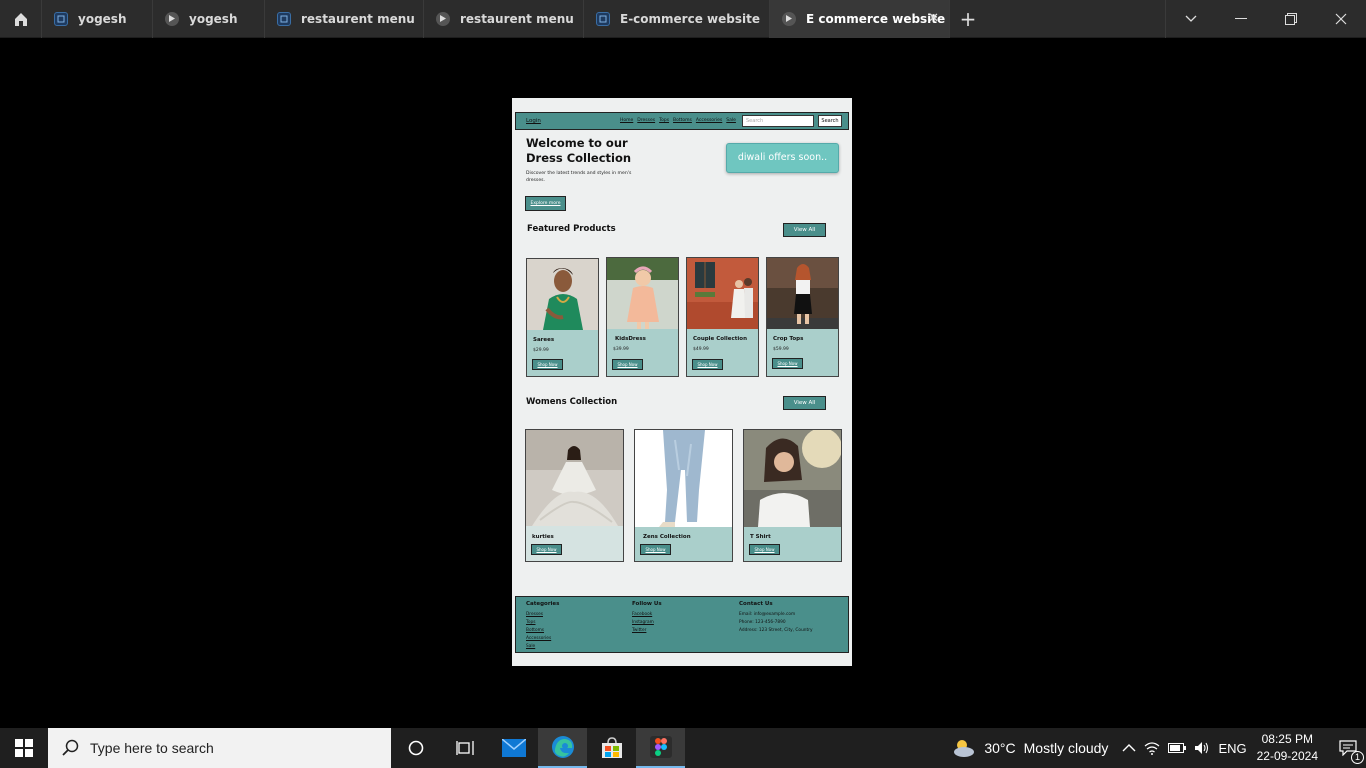  Describe the element at coordinates (647, 623) in the screenshot. I see `footer-social-link: Instagram` at that location.